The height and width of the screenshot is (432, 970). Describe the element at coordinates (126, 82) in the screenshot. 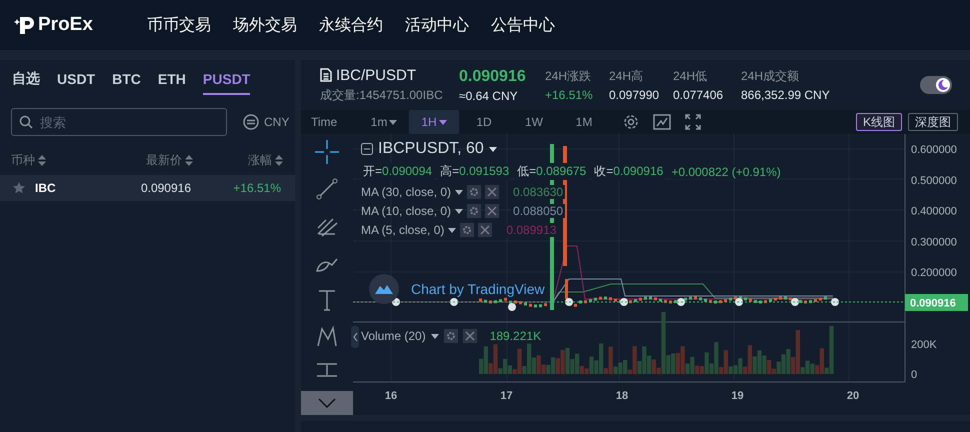

I see `market-tab: BTC` at that location.